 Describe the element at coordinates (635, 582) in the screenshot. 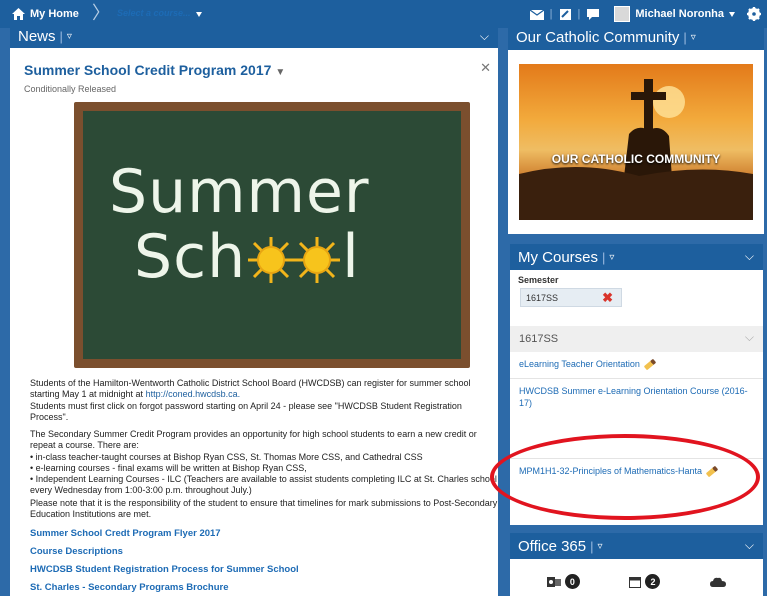

I see `calendar-icon` at that location.